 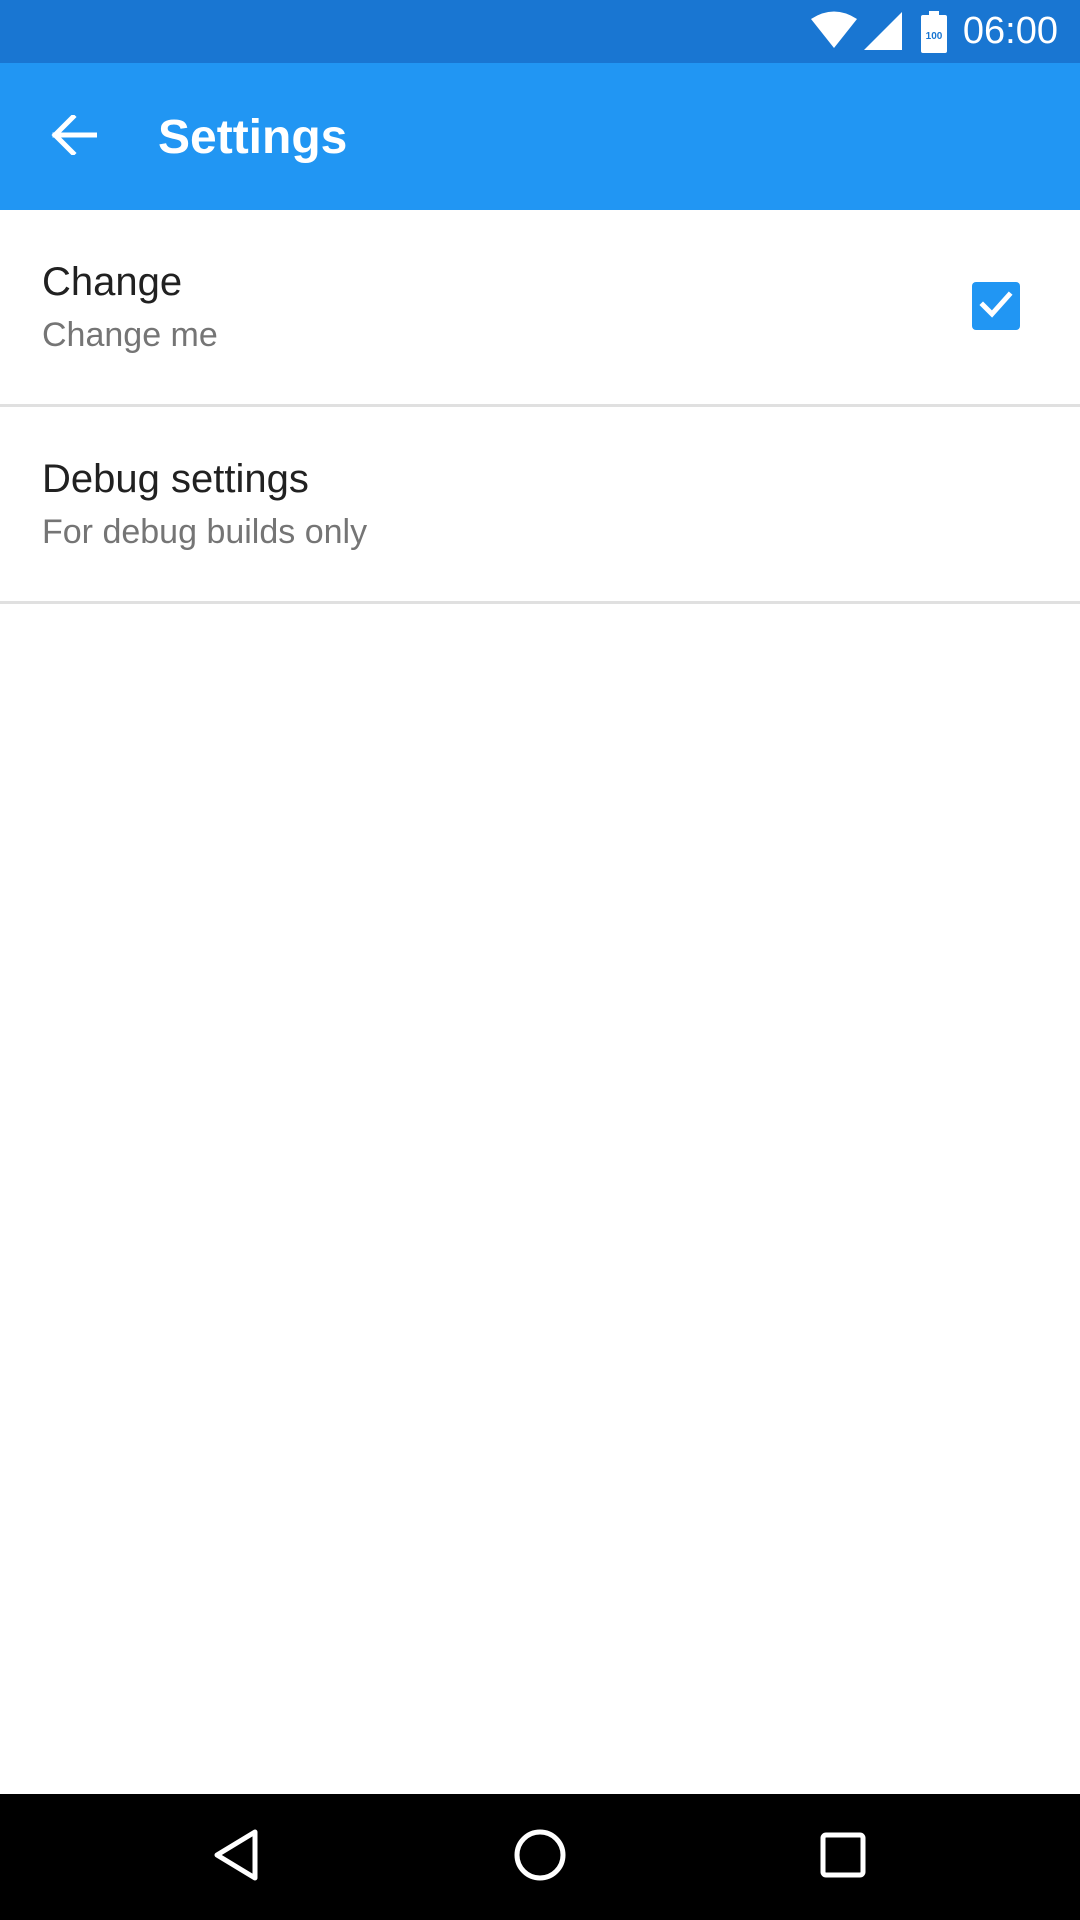 I want to click on nav-home-button, so click(x=540, y=1857).